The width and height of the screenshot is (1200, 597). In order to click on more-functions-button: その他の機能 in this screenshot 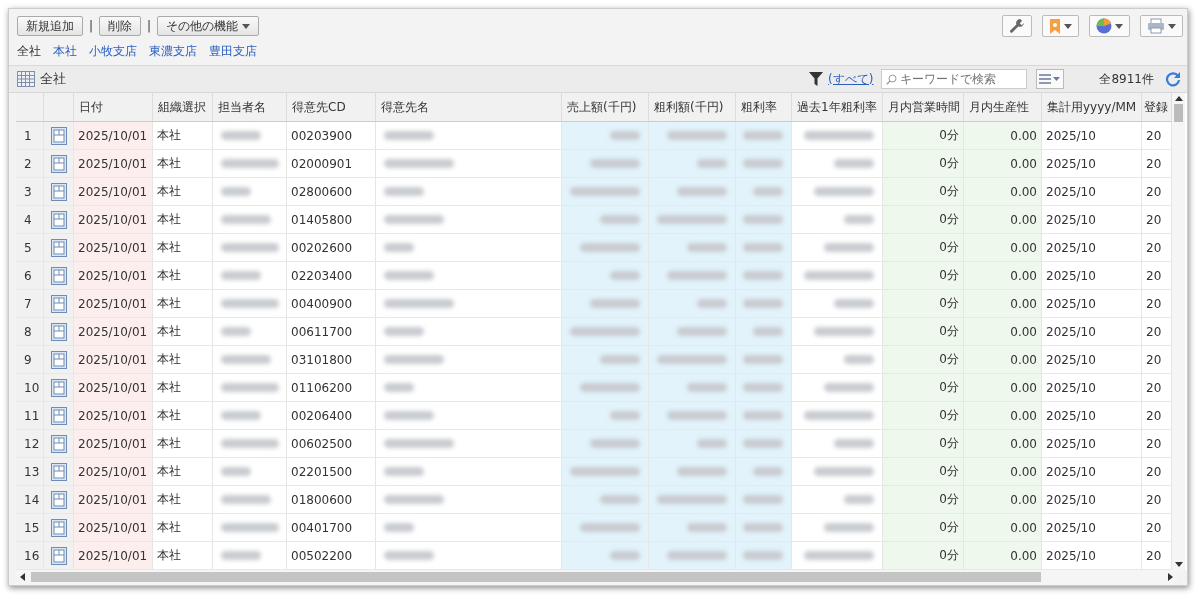, I will do `click(208, 26)`.